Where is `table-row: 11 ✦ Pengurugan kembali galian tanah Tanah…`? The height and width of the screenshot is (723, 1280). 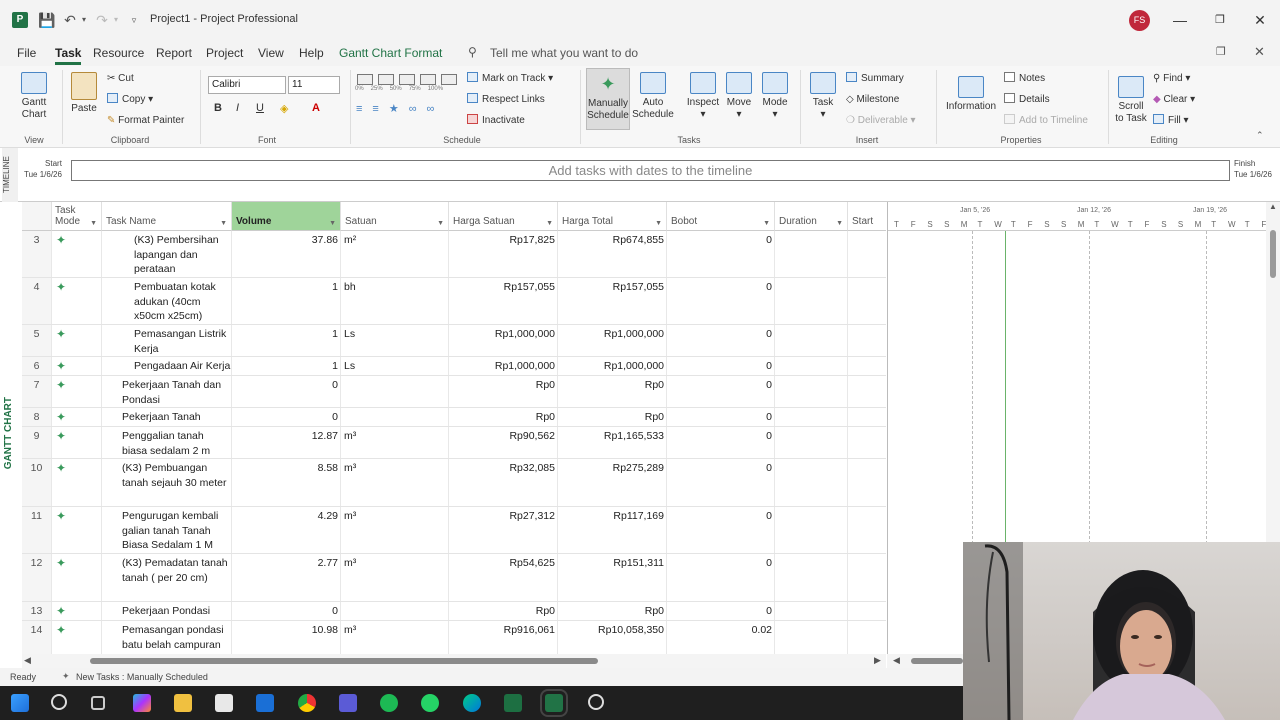
table-row: 11 ✦ Pengurugan kembali galian tanah Tanah… is located at coordinates (454, 530).